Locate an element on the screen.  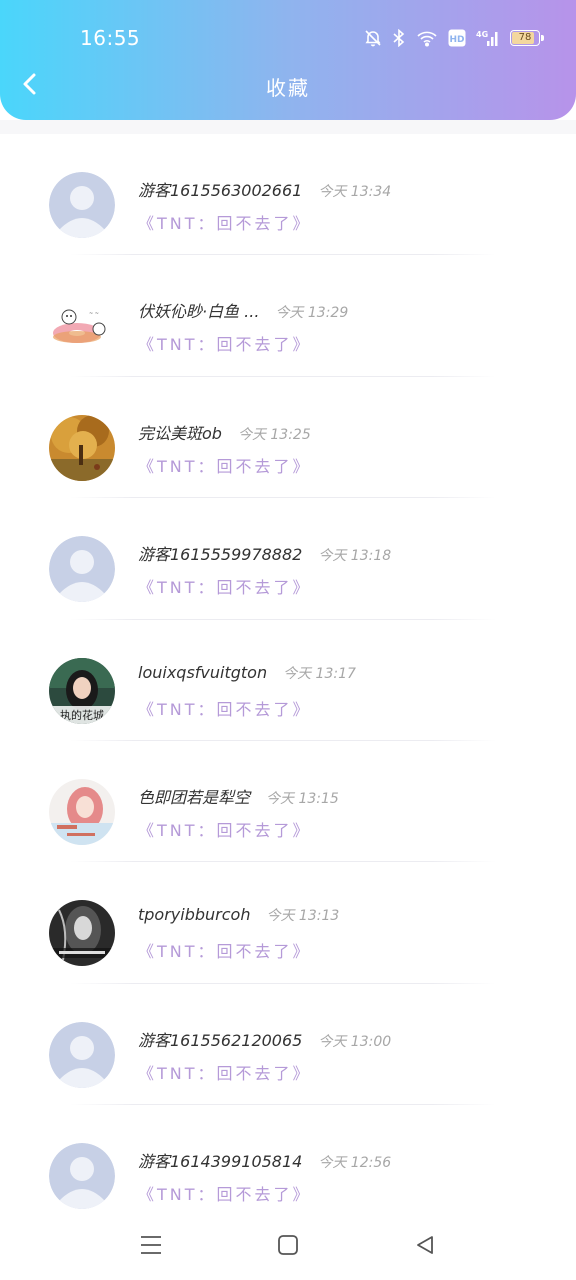
timestamp: 今天 13:13 is located at coordinates (303, 916).